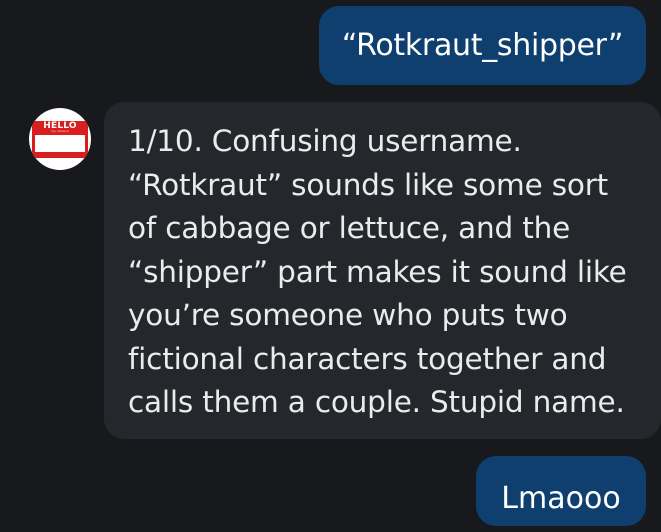 This screenshot has width=661, height=532. Describe the element at coordinates (60, 143) in the screenshot. I see `avatar-tag-blank-area` at that location.